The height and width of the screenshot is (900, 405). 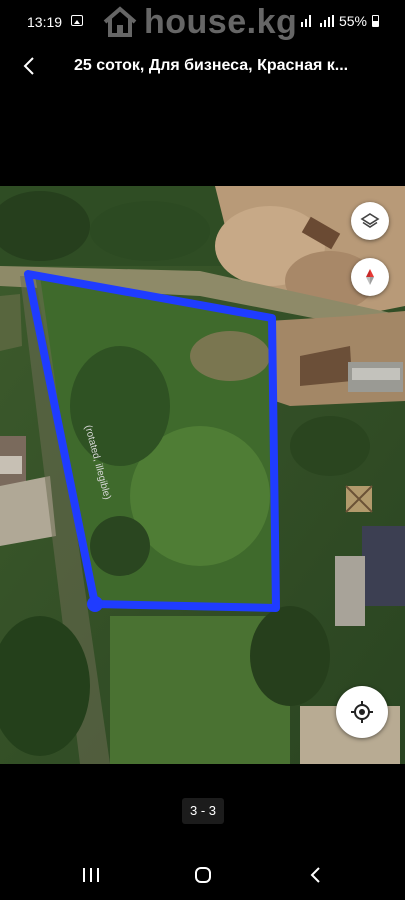 I want to click on system-nav-bar, so click(x=202, y=875).